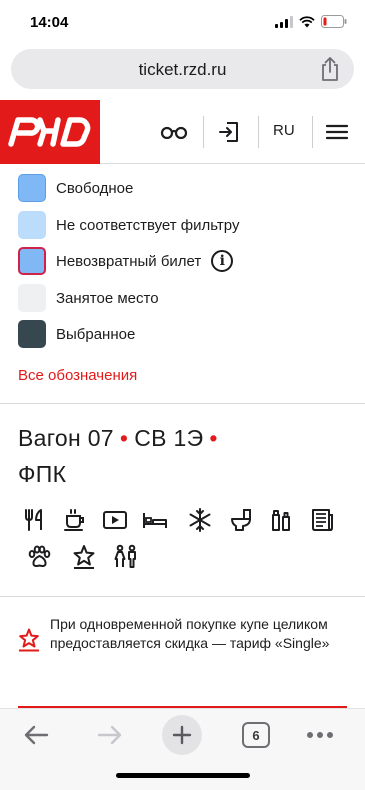 Image resolution: width=365 pixels, height=790 pixels. I want to click on tabs-button: 6, so click(256, 735).